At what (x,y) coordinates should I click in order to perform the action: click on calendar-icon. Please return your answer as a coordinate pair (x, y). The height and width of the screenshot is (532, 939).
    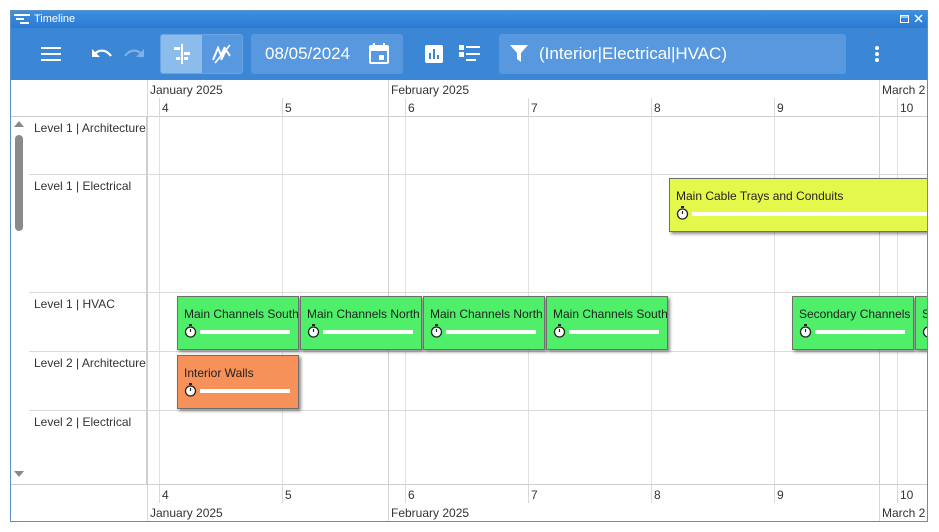
    Looking at the image, I should click on (379, 53).